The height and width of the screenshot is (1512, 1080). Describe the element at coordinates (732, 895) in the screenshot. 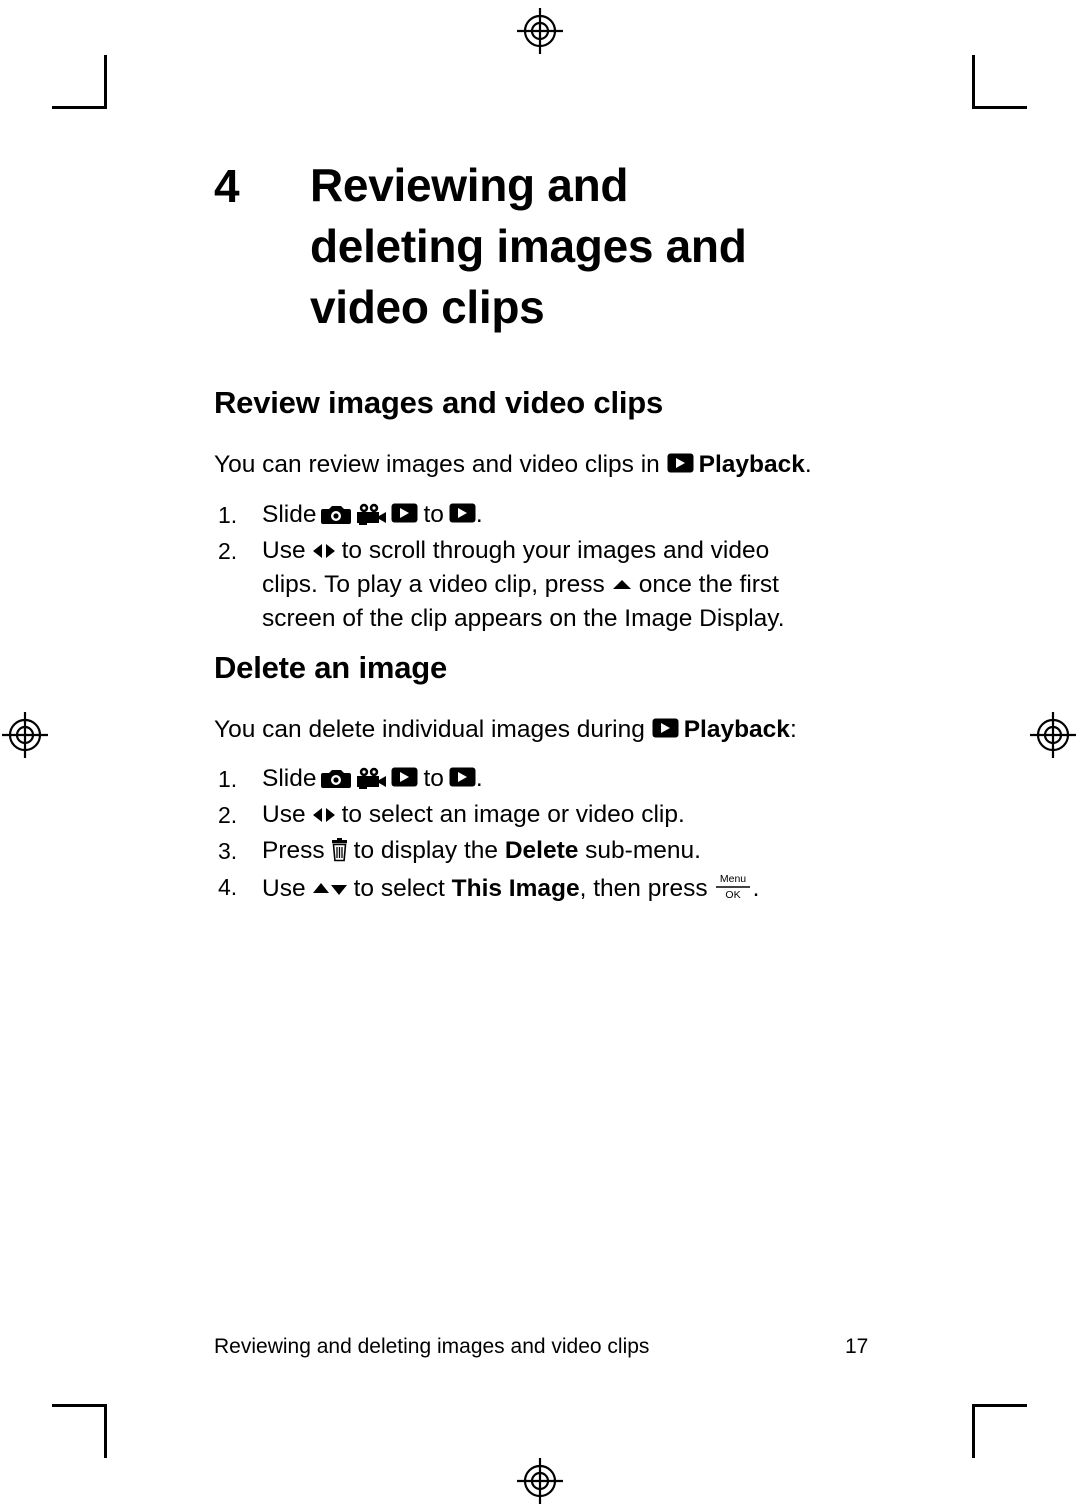

I see `svg-text: OK` at that location.